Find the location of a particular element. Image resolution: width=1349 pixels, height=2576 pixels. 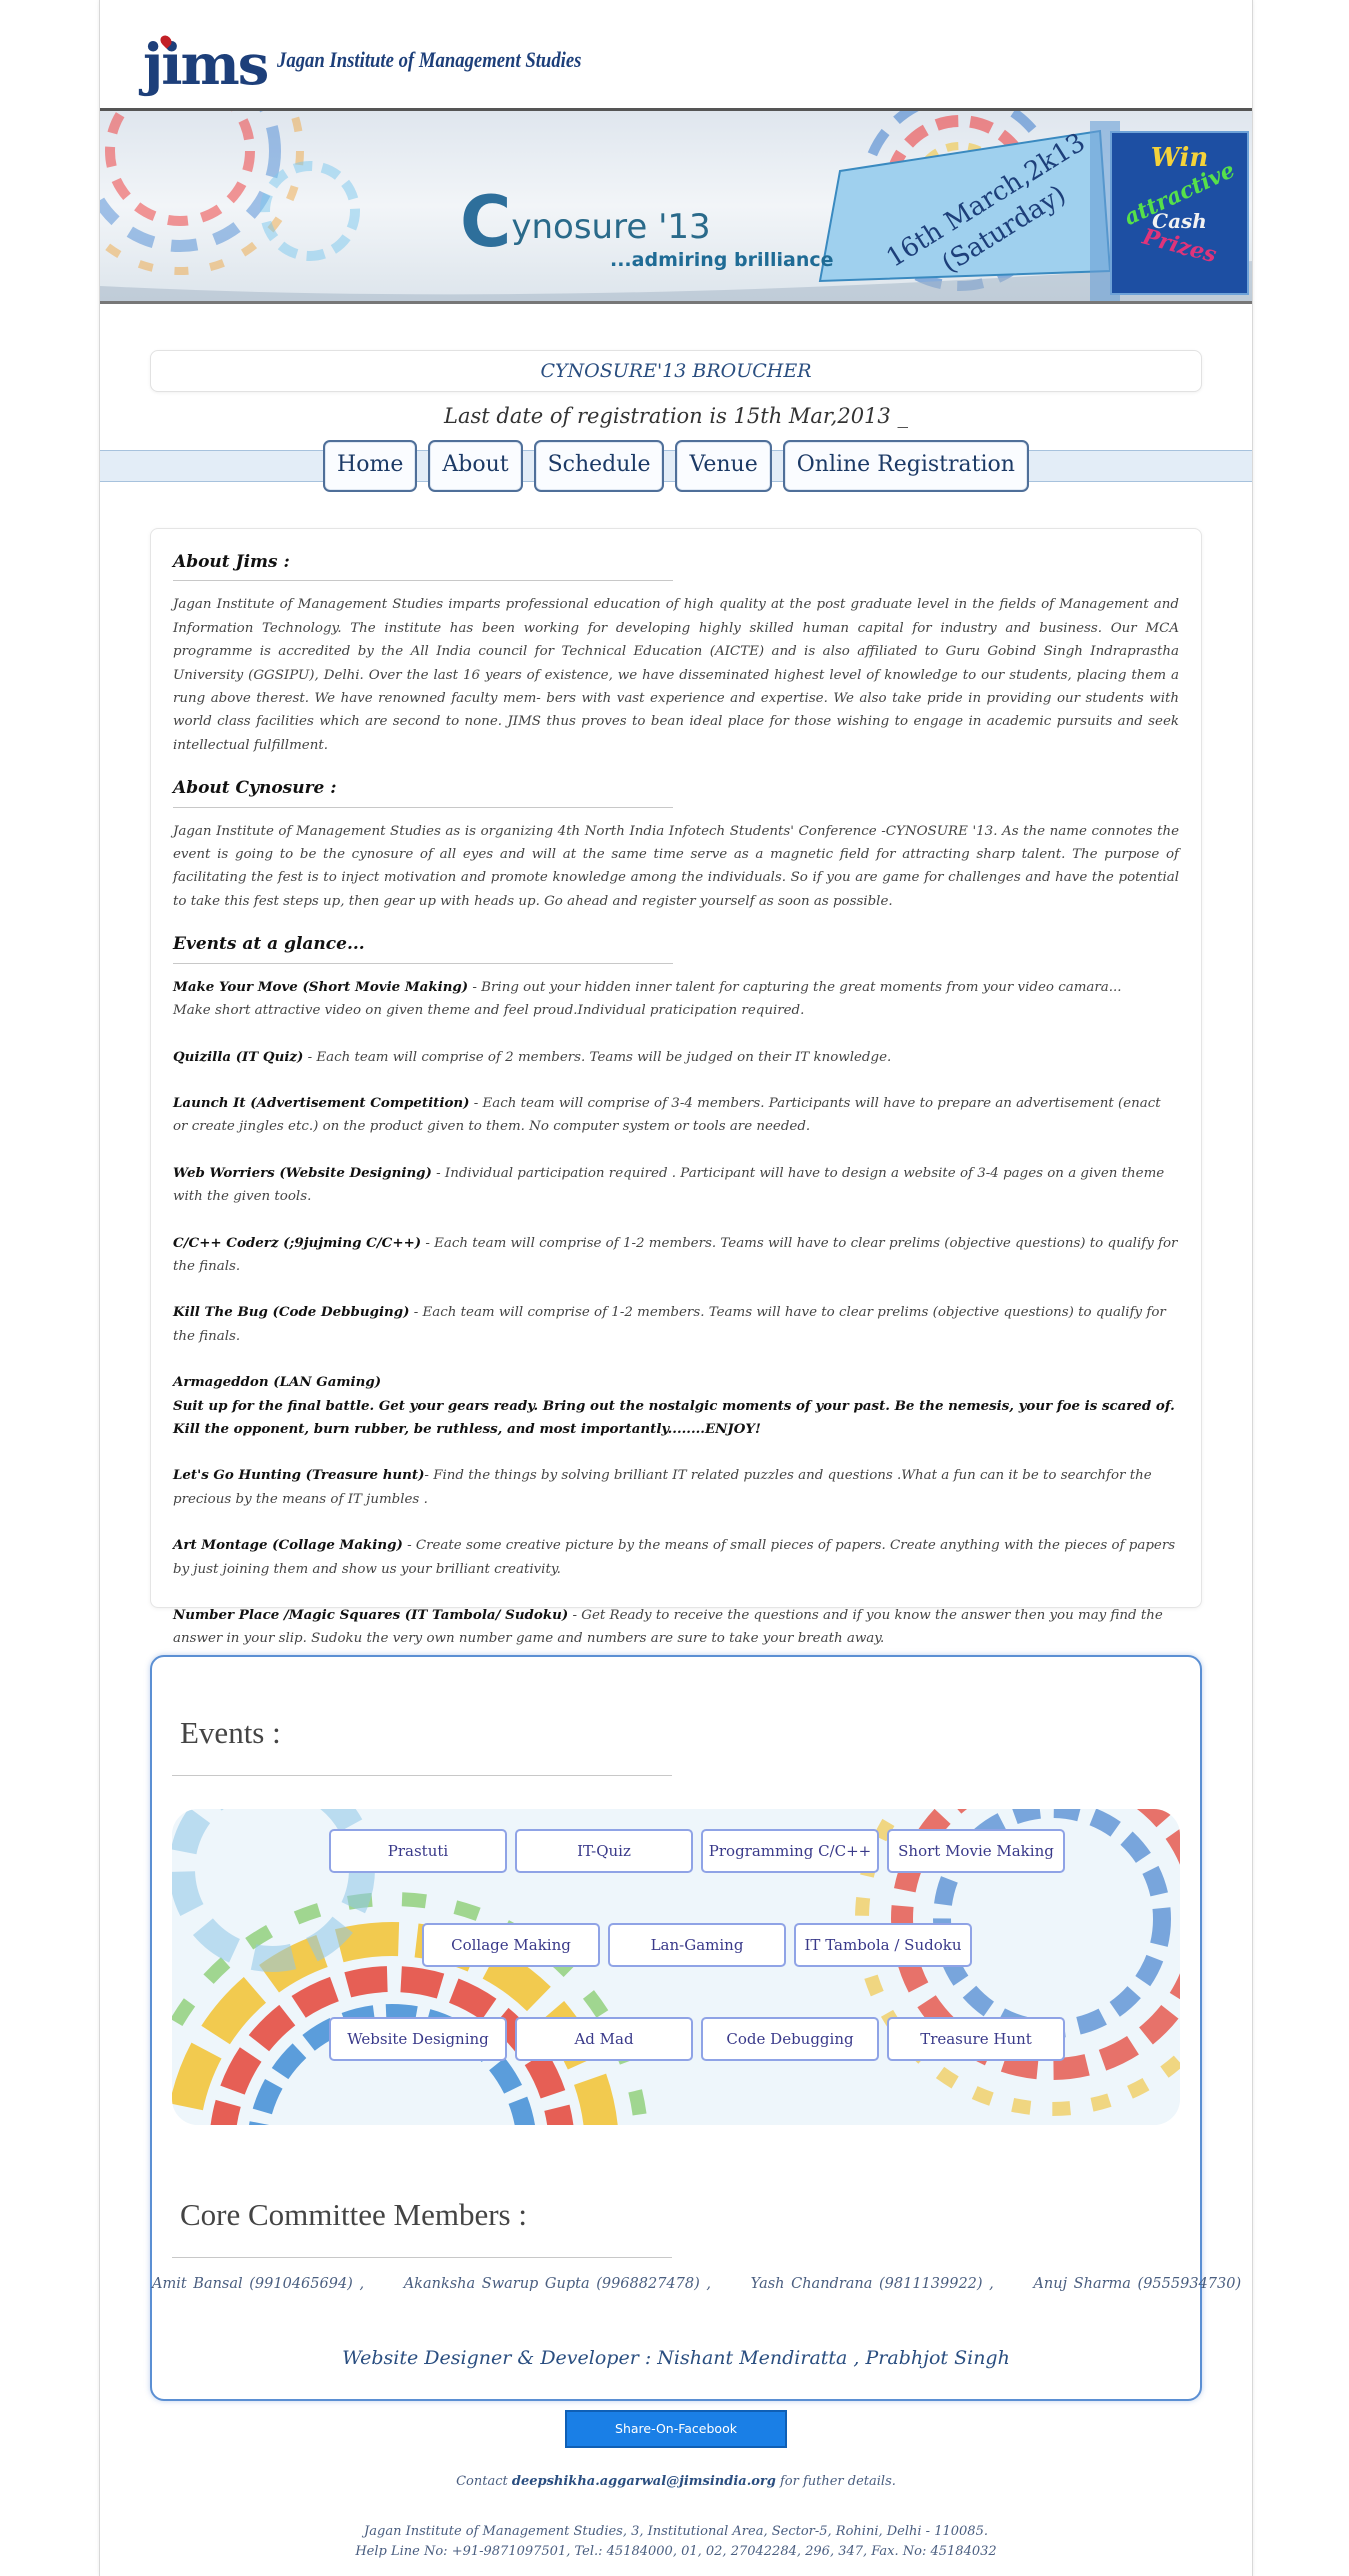

event-button-website-designing: Website Designing is located at coordinates (418, 2039).